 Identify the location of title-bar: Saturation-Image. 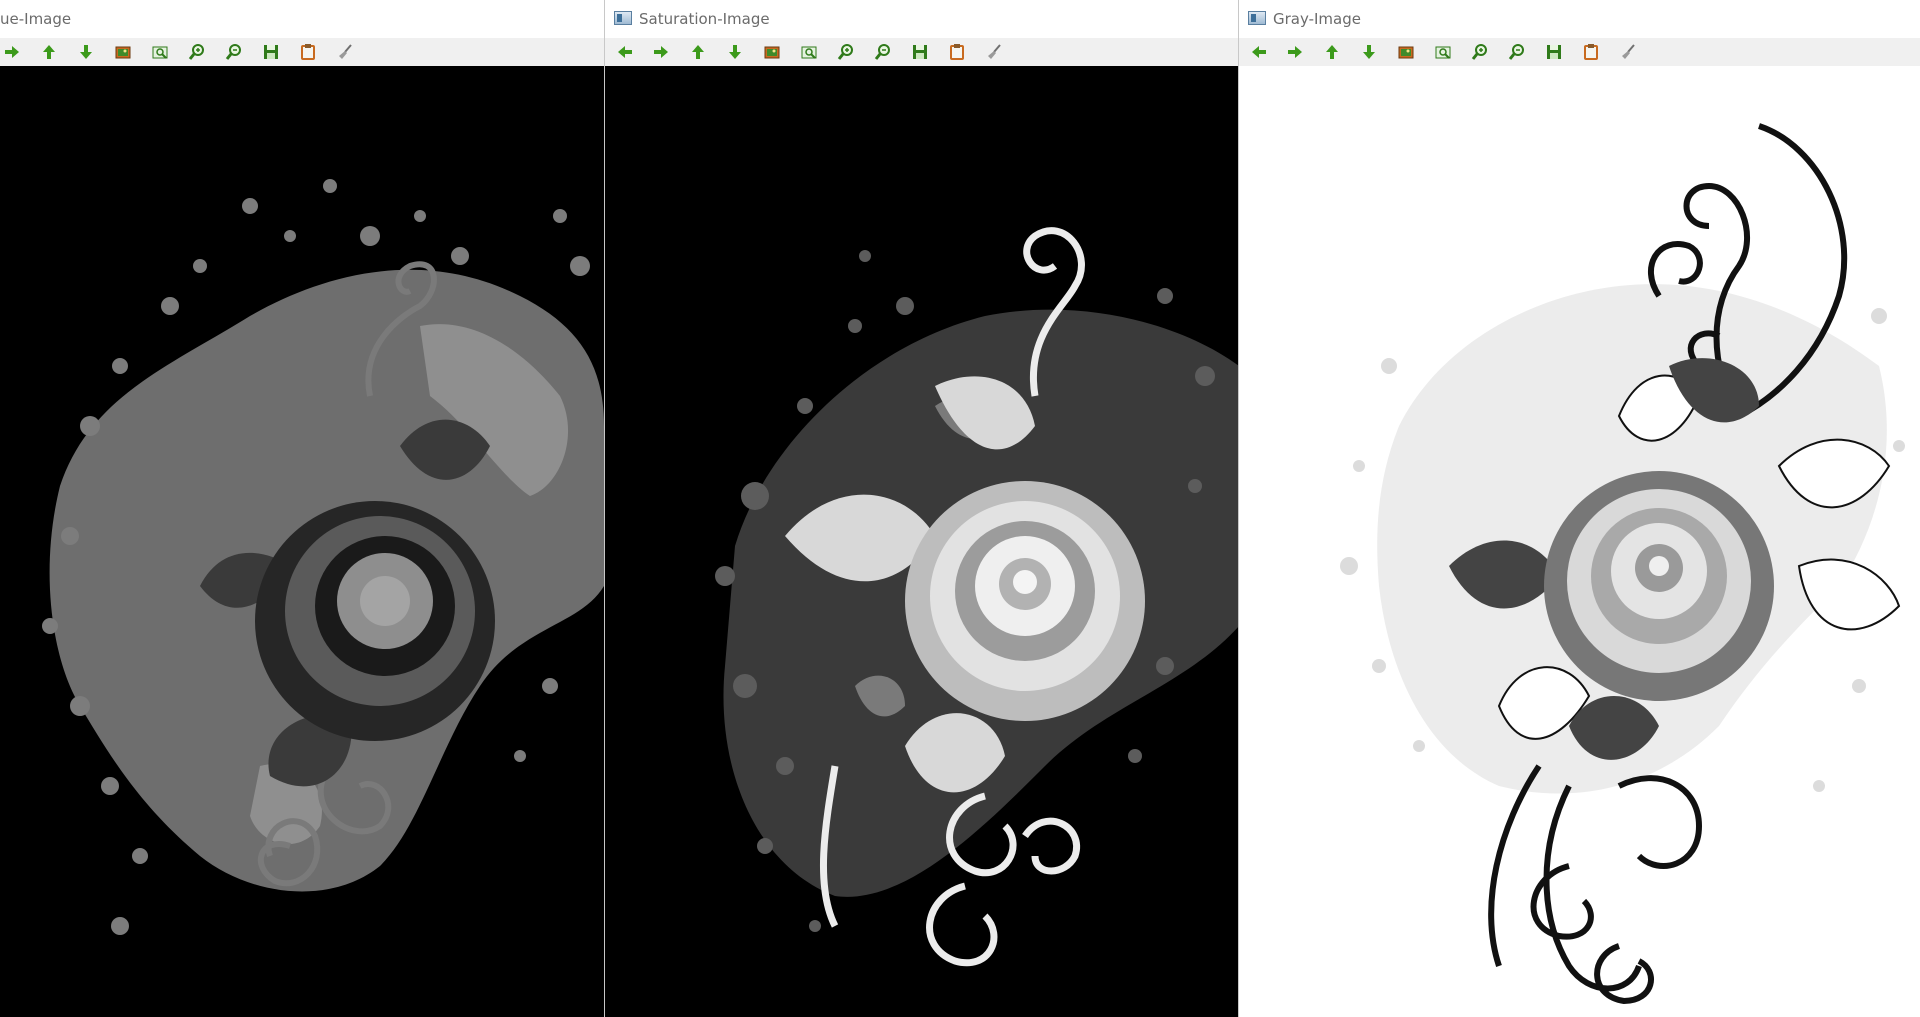
(921, 19).